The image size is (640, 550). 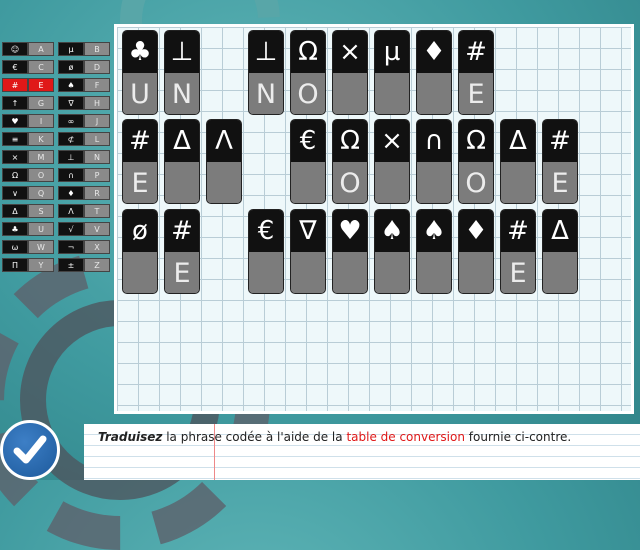 What do you see at coordinates (71, 247) in the screenshot?
I see `conversion-symbol: ¬` at bounding box center [71, 247].